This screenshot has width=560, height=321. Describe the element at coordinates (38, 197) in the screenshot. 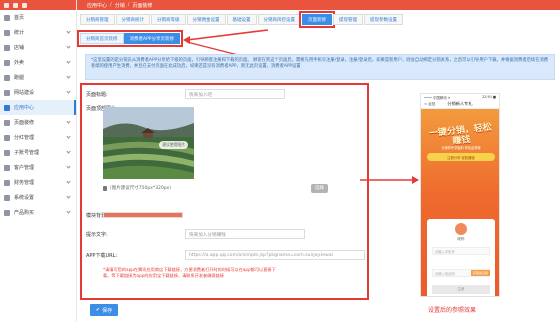

I see `sidebar-item-settings: 系统设置` at that location.